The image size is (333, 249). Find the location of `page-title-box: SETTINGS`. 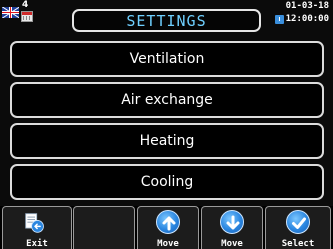

page-title-box: SETTINGS is located at coordinates (166, 20).